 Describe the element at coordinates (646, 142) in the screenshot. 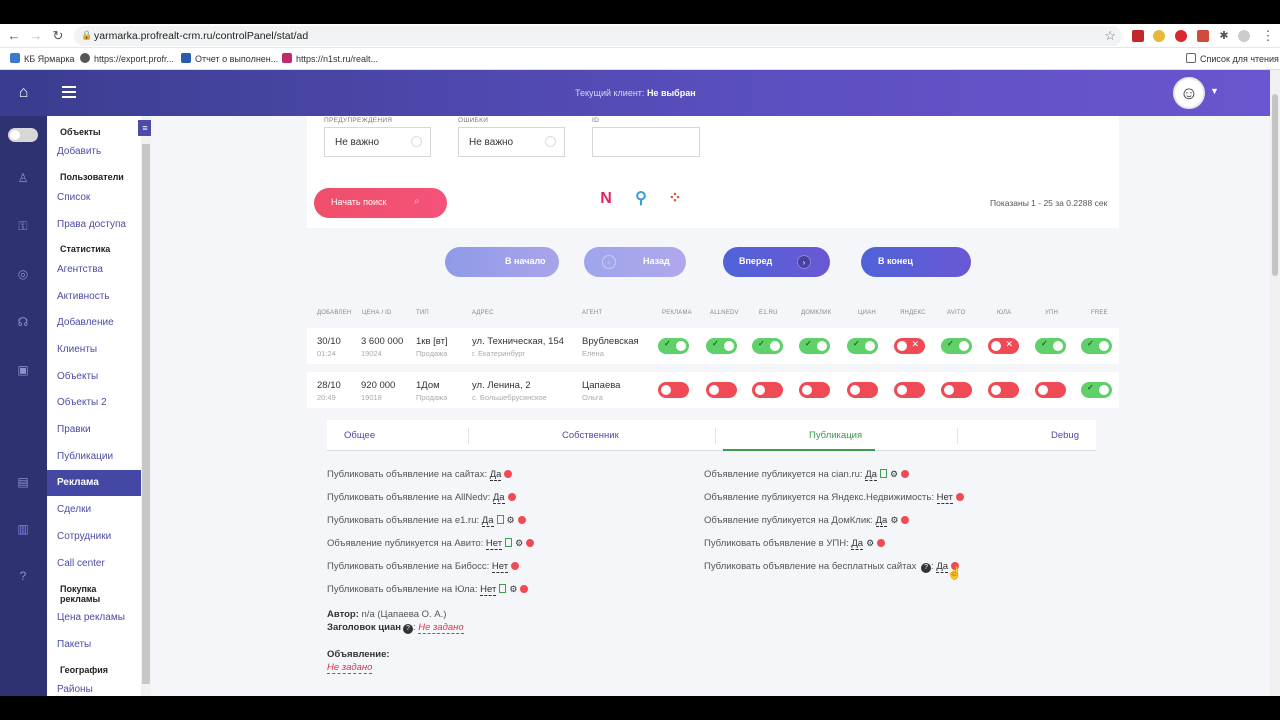

I see `id-input` at that location.